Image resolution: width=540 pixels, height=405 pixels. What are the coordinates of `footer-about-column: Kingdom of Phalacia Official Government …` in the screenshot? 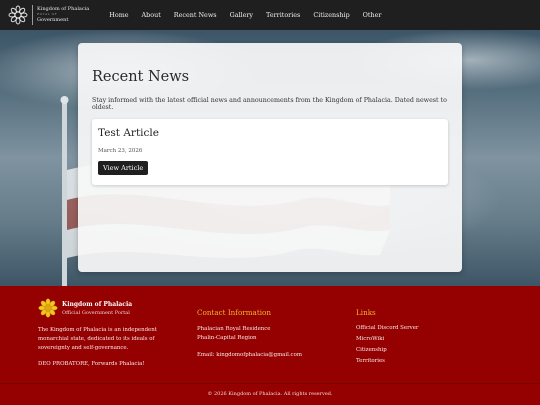 It's located at (113, 332).